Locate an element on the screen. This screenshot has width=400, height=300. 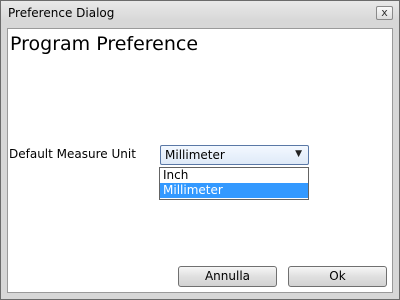
close-icon: x is located at coordinates (384, 12).